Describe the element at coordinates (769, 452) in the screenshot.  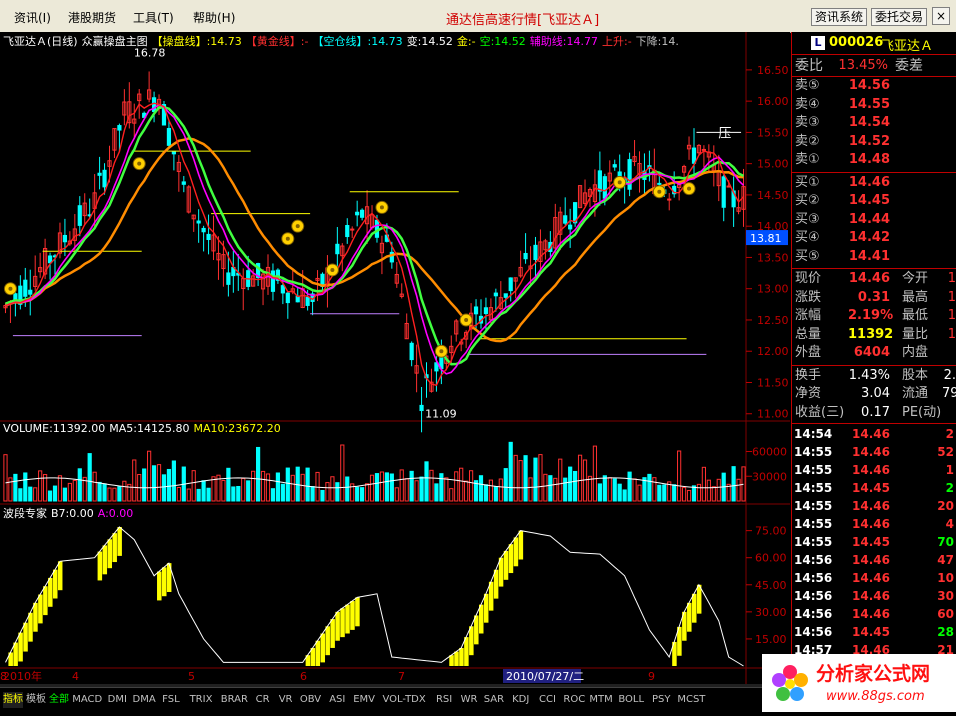
I see `vol-tick-label: 60000` at that location.